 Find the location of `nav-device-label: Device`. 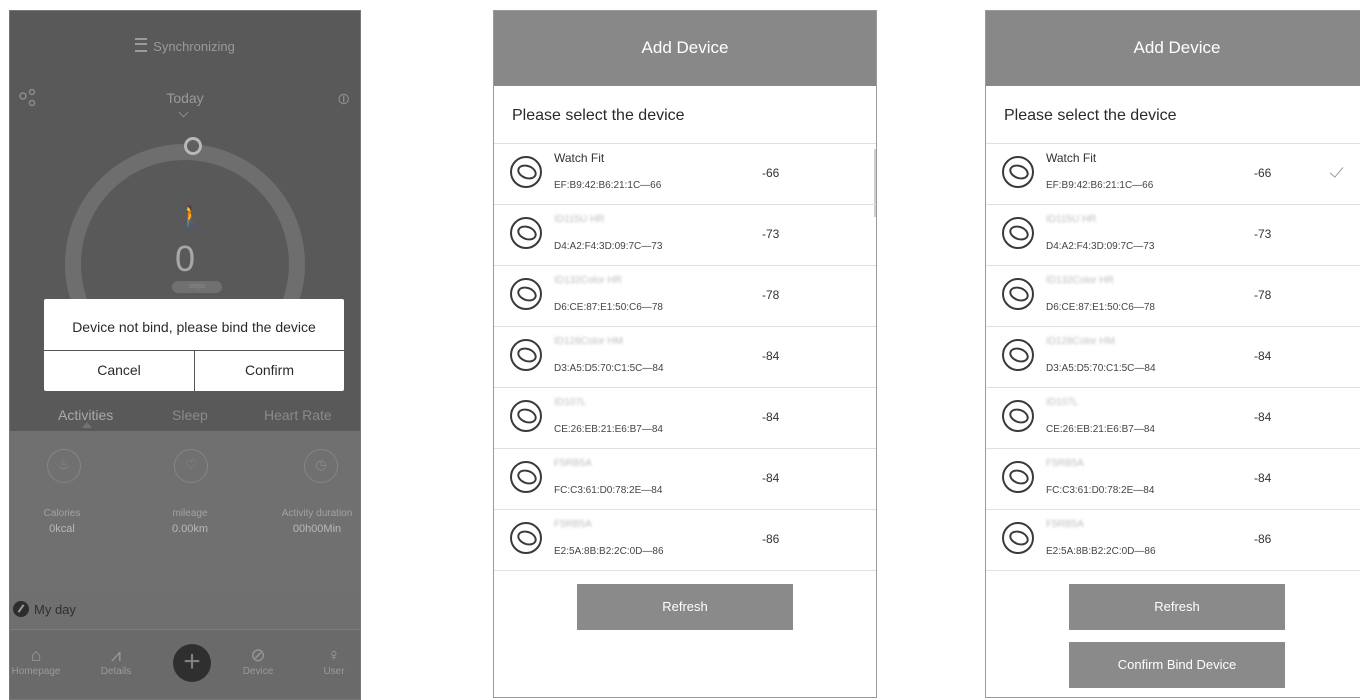

nav-device-label: Device is located at coordinates (258, 671).